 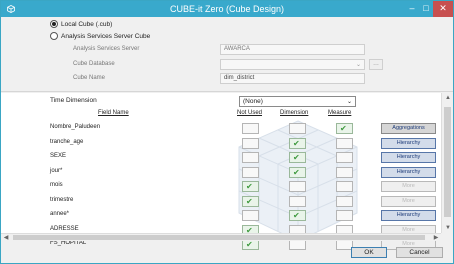 What do you see at coordinates (106, 49) in the screenshot?
I see `server-label: Analysis Services Server` at bounding box center [106, 49].